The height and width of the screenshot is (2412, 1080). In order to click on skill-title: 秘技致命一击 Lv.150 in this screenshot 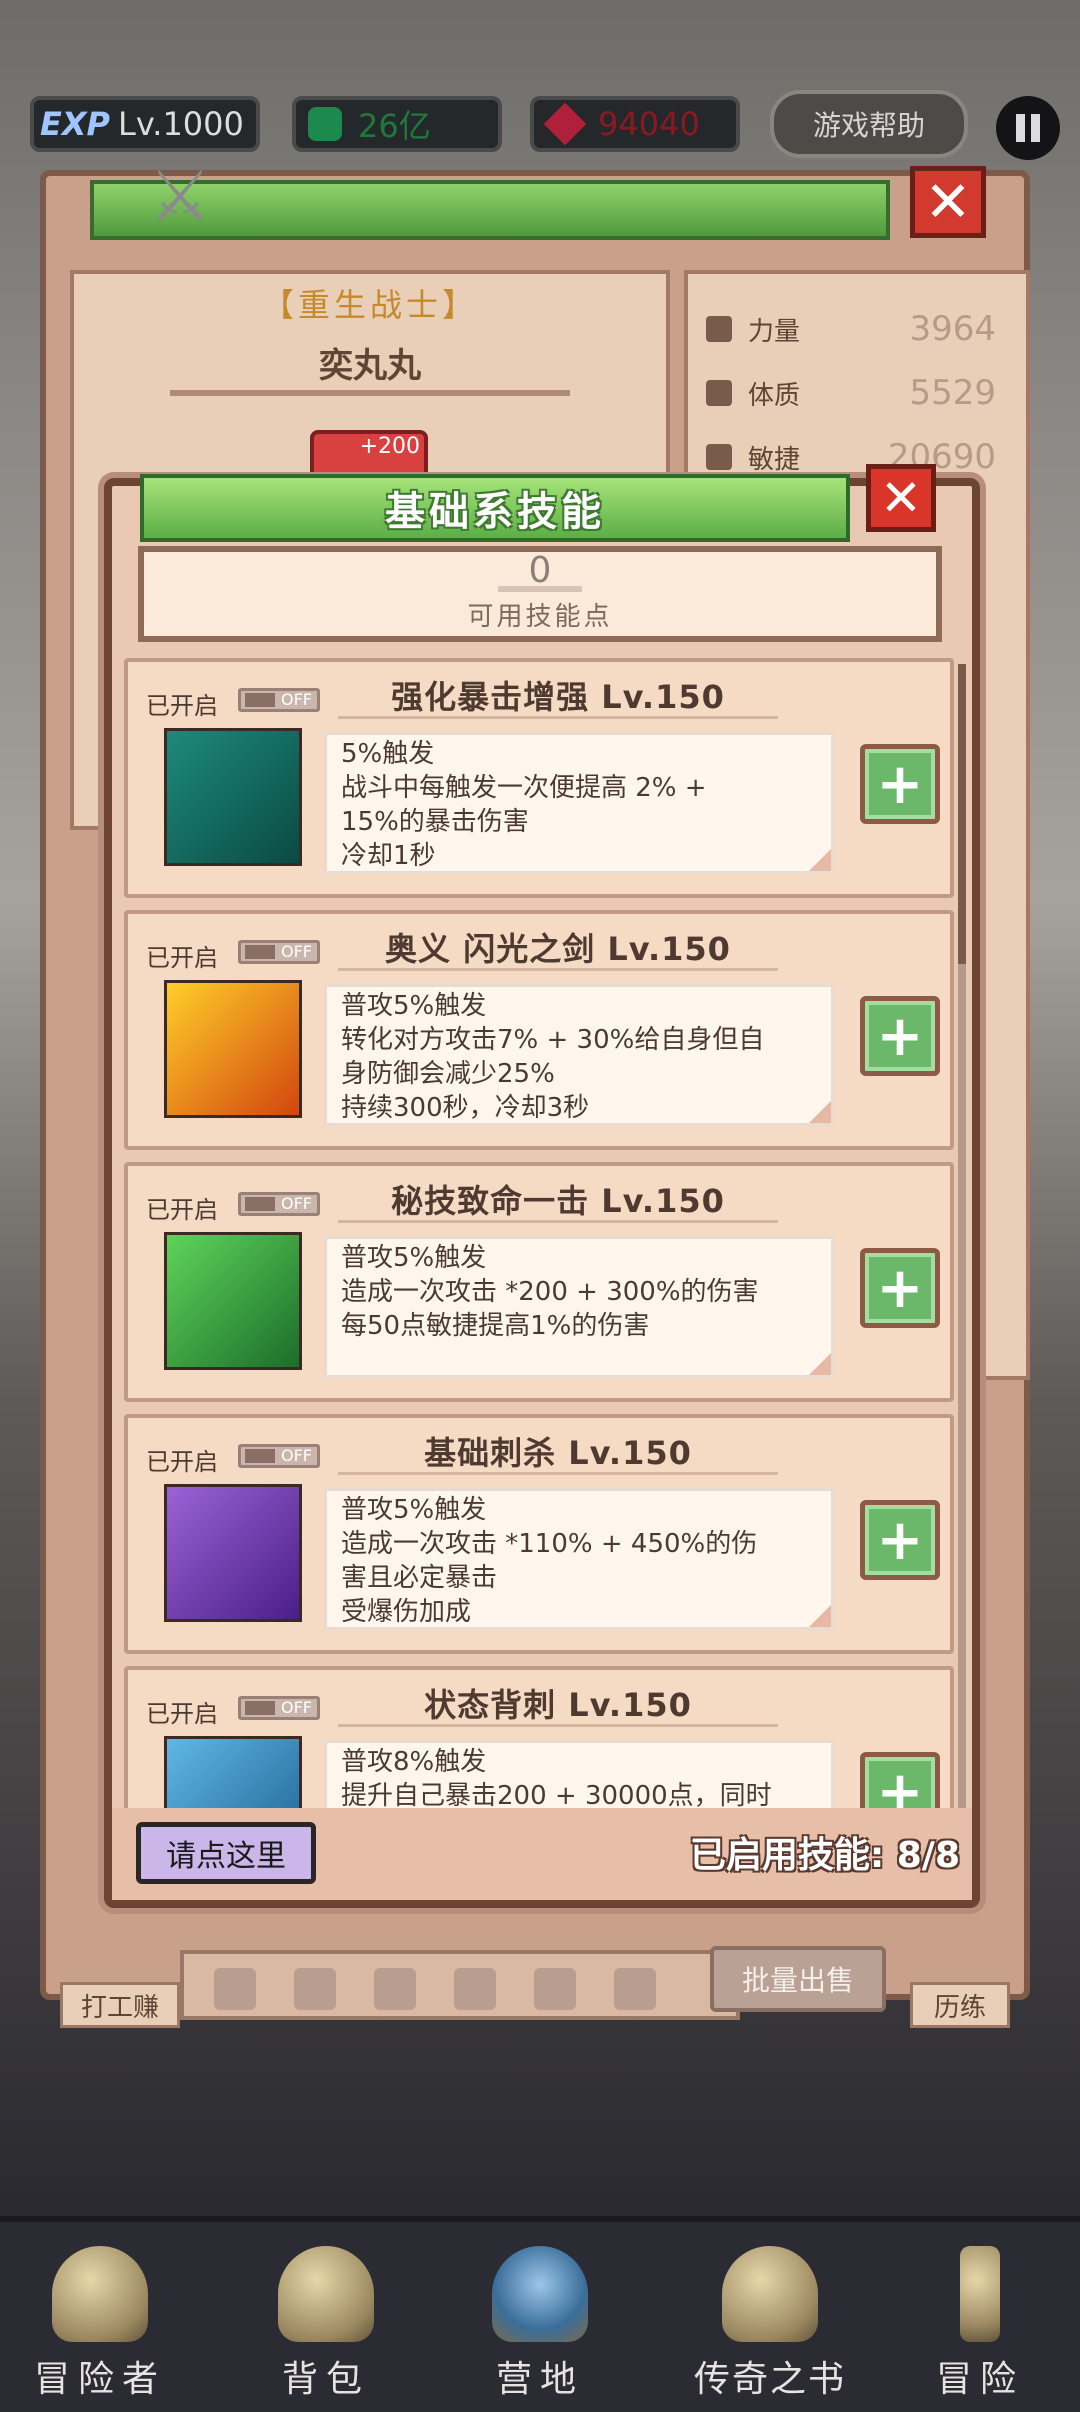, I will do `click(558, 1201)`.